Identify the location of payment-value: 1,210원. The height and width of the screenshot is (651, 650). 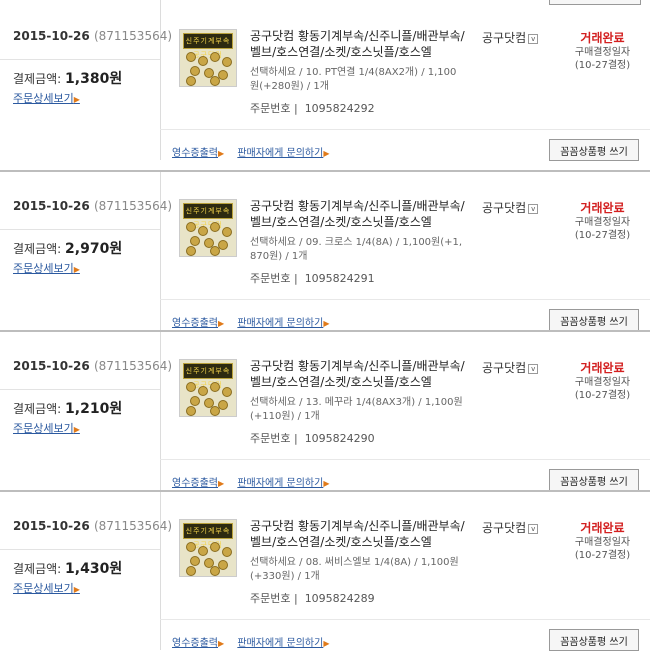
(94, 409).